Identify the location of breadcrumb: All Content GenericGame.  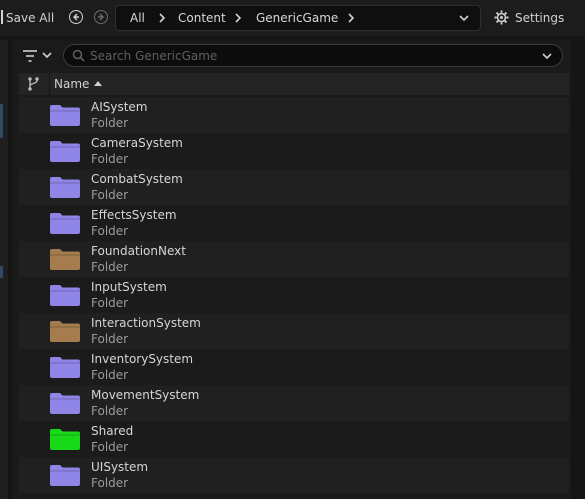
(298, 18).